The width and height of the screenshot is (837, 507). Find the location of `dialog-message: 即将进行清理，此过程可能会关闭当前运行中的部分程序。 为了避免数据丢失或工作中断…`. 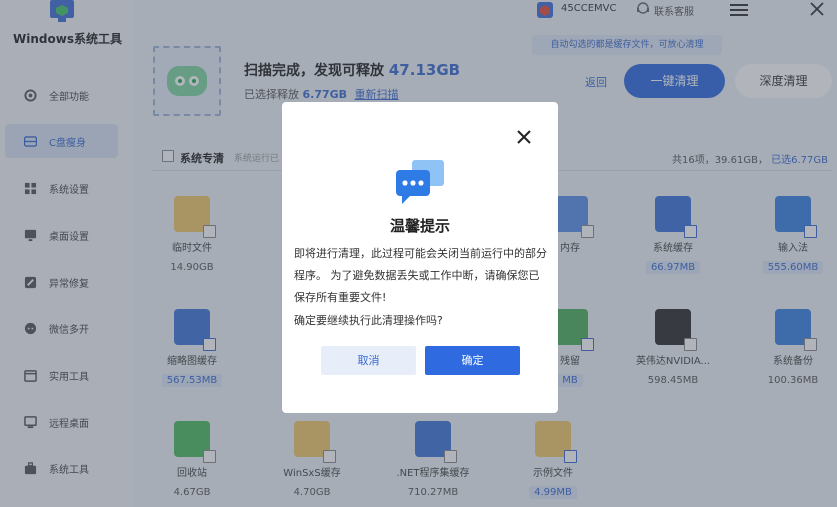

dialog-message: 即将进行清理，此过程可能会关闭当前运行中的部分程序。 为了避免数据丢失或工作中断… is located at coordinates (420, 275).